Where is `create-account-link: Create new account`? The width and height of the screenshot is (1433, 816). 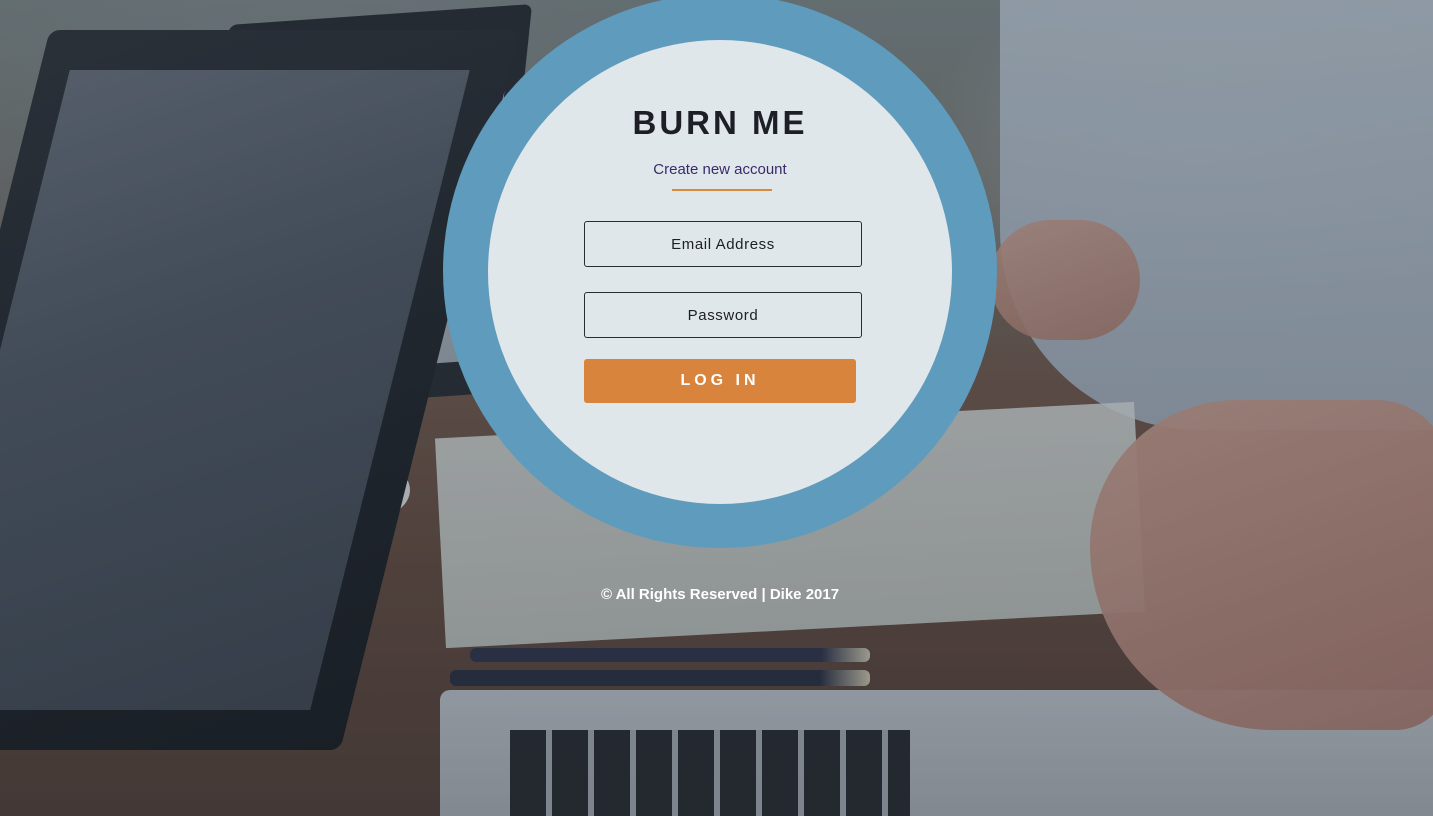 create-account-link: Create new account is located at coordinates (720, 169).